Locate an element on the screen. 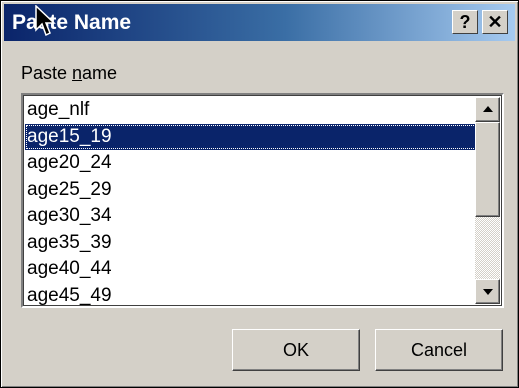 This screenshot has height=388, width=519. close-icon: ✕ is located at coordinates (495, 22).